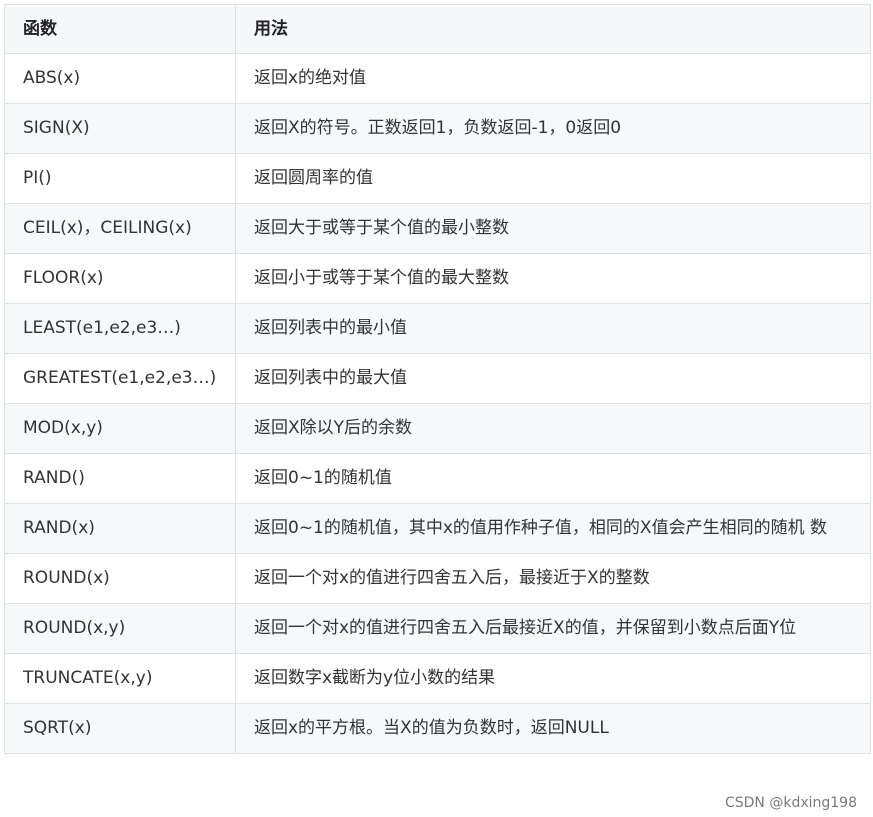 The image size is (873, 817). Describe the element at coordinates (553, 278) in the screenshot. I see `usage-cell: 返回小于或等于某个值的最大整数` at that location.